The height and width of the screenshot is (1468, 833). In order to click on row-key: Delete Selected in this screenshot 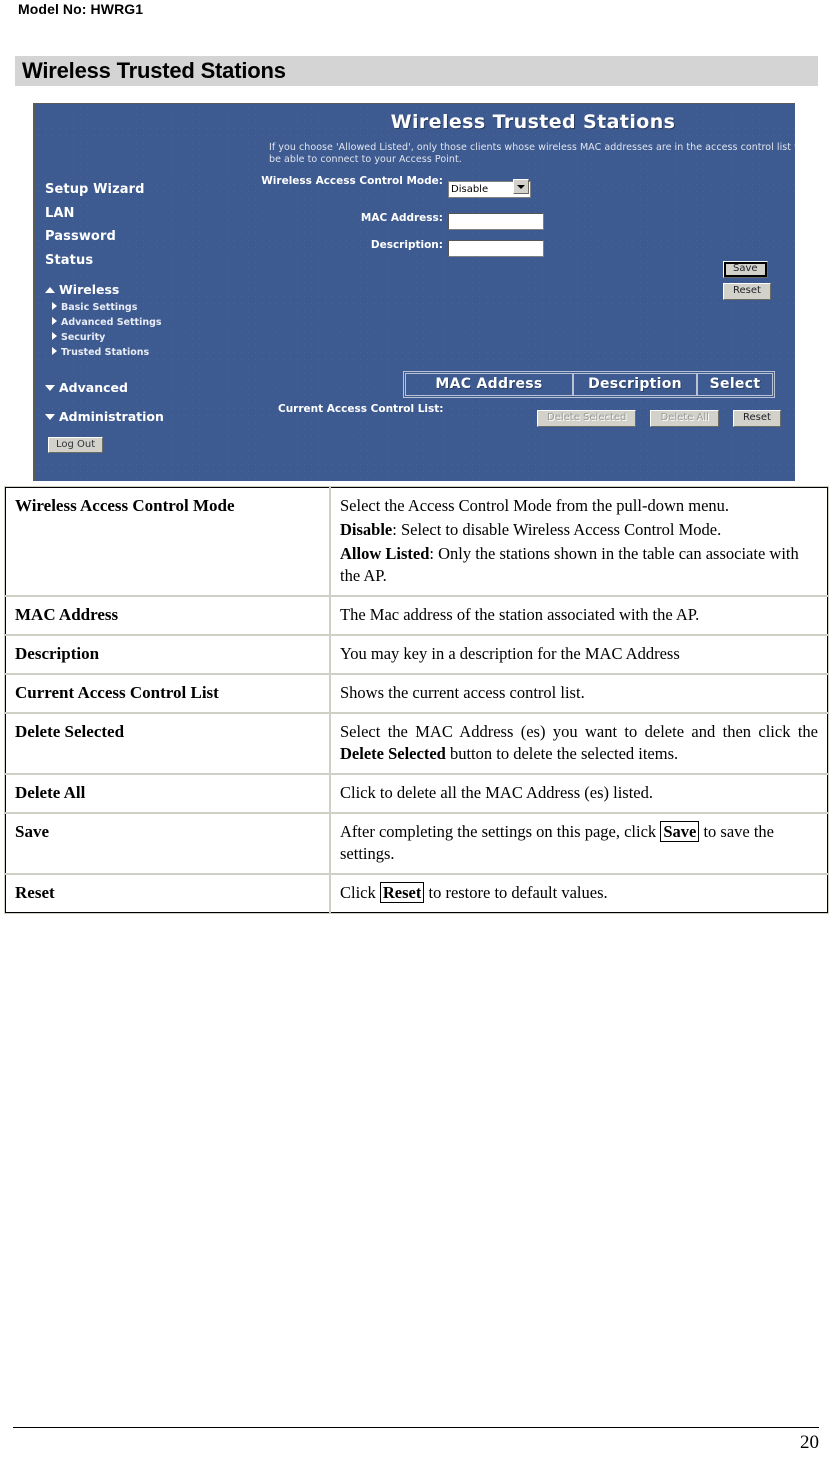, I will do `click(167, 743)`.